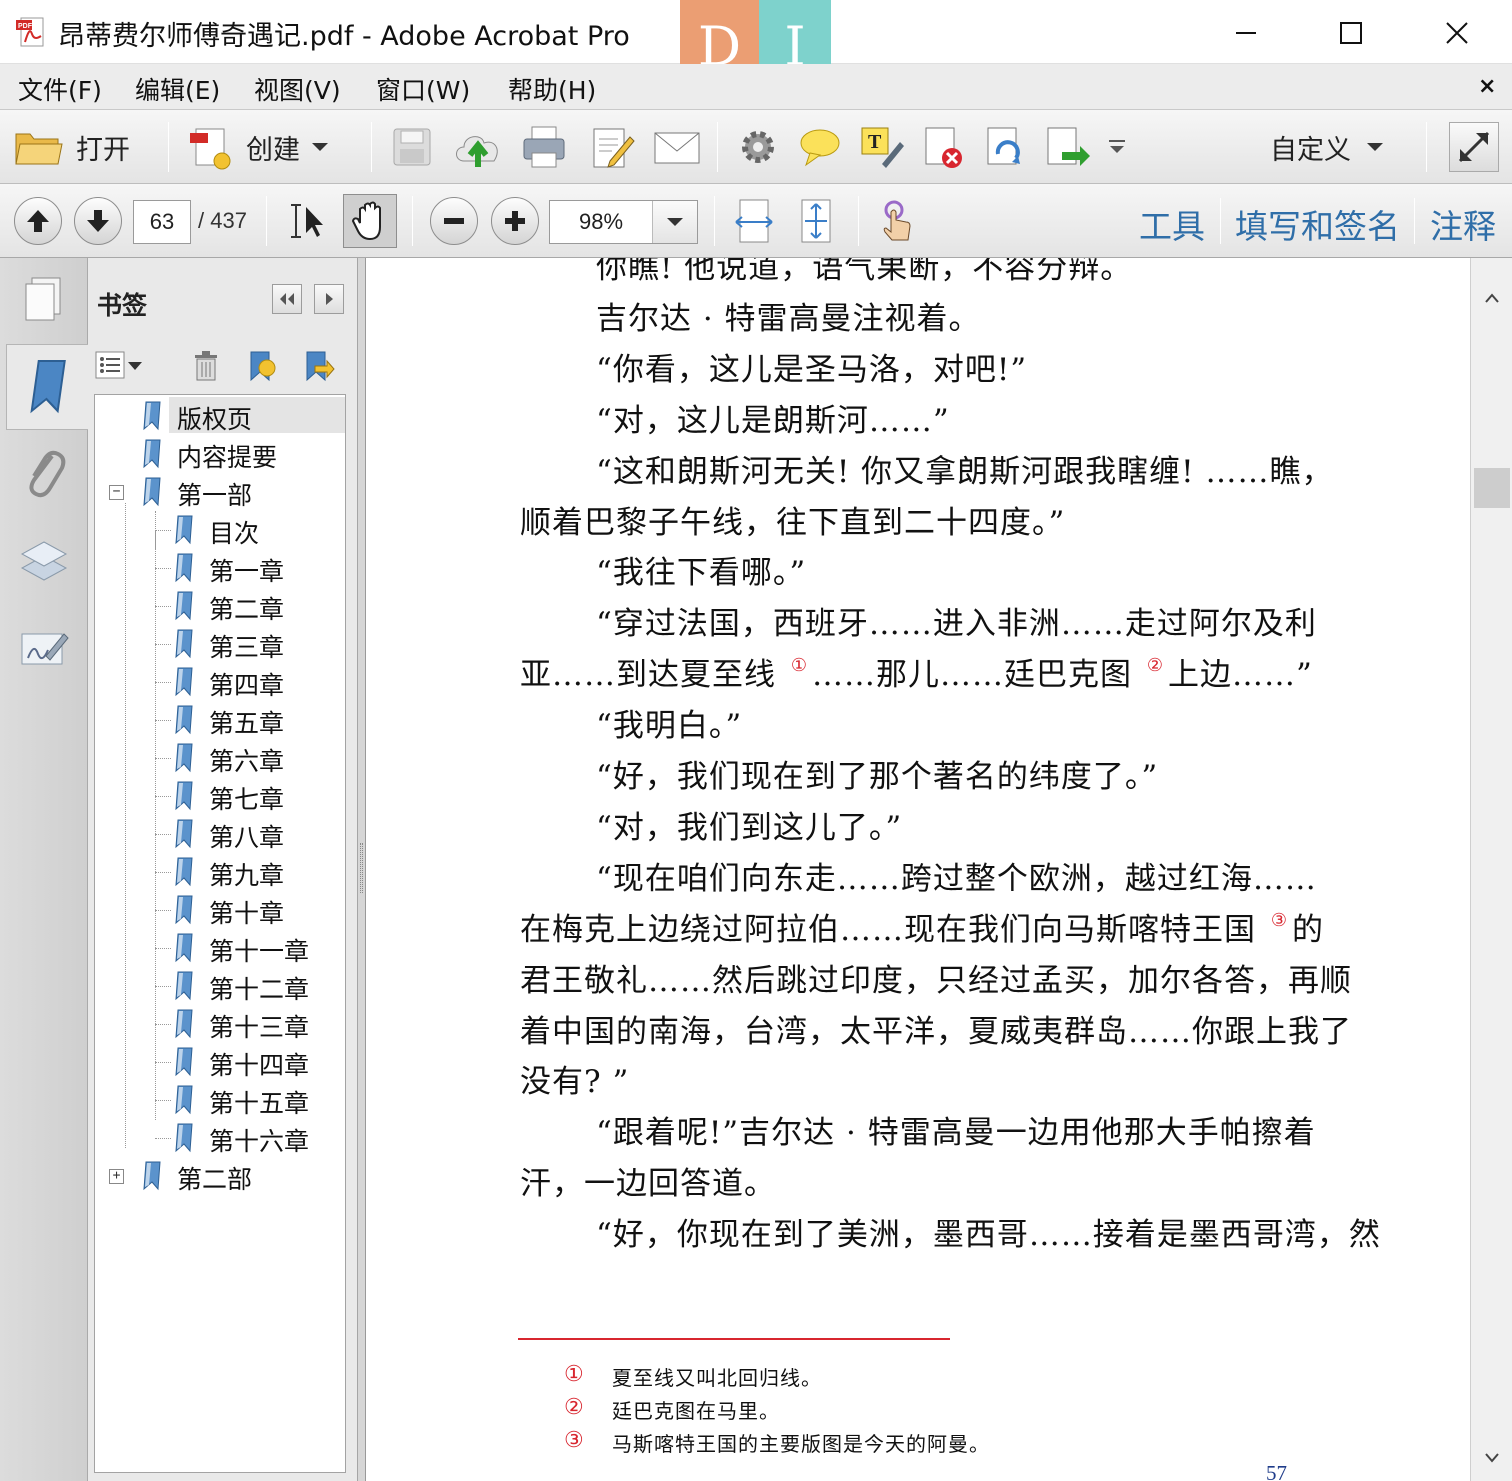  I want to click on fit-page-button, so click(816, 221).